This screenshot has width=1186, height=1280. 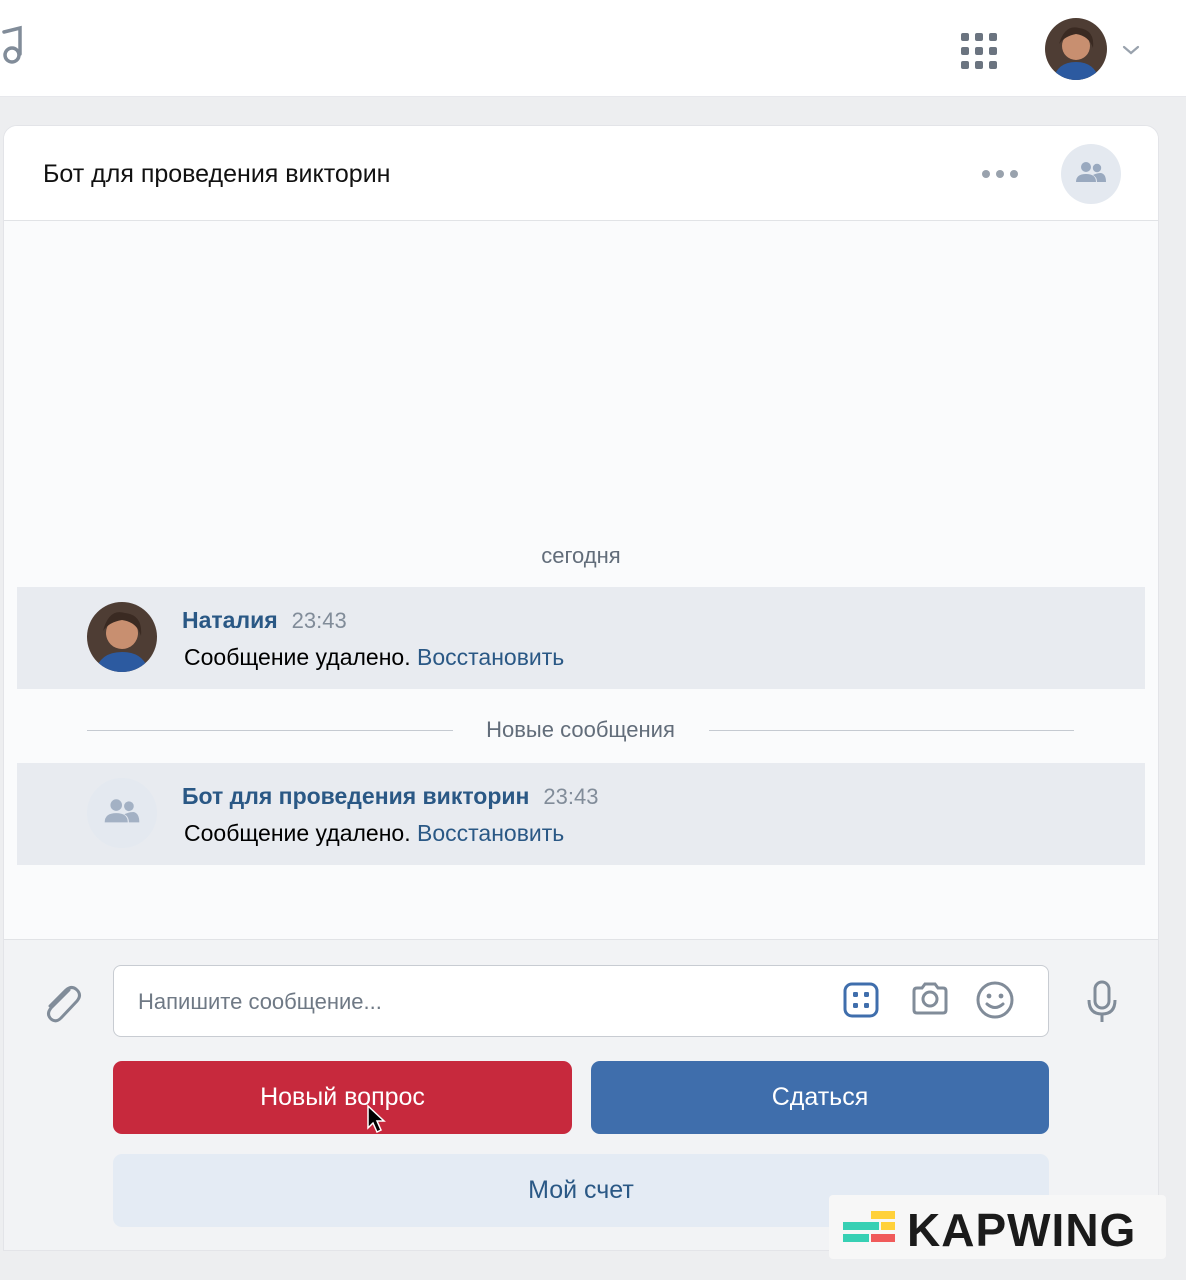 I want to click on day-divider: сегодня, so click(x=581, y=555).